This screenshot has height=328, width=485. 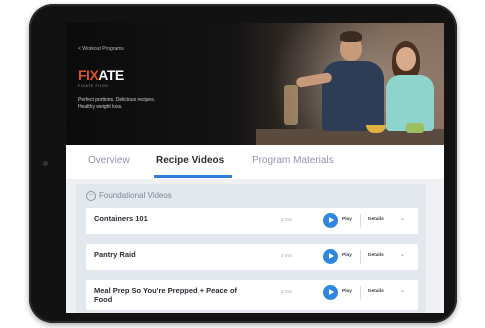 I want to click on hero-photo, so click(x=350, y=84).